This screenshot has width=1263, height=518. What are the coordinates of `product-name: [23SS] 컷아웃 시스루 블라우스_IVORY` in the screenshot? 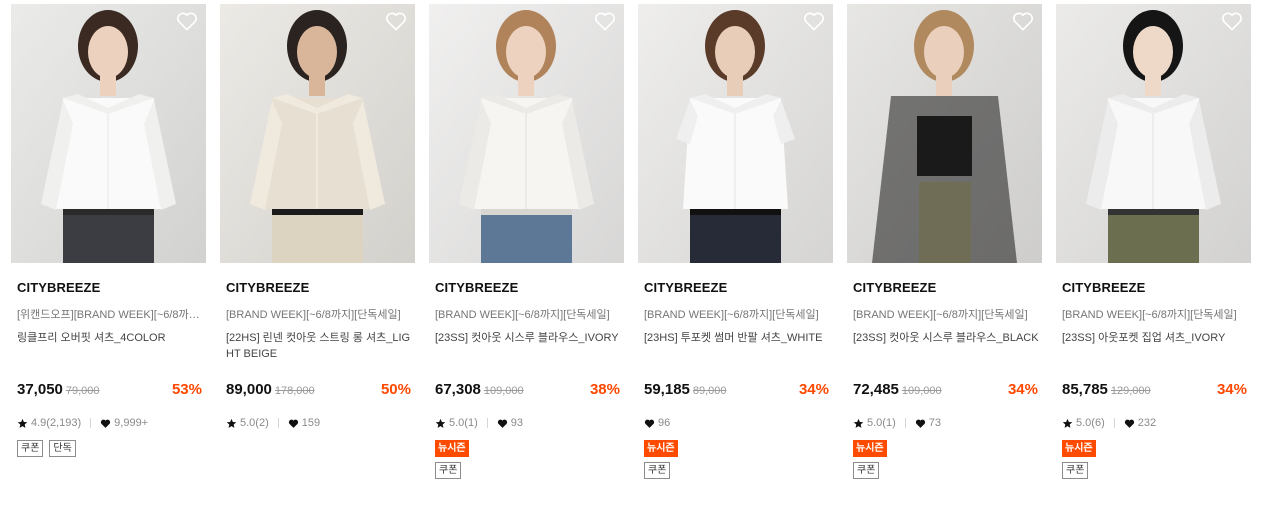 It's located at (528, 338).